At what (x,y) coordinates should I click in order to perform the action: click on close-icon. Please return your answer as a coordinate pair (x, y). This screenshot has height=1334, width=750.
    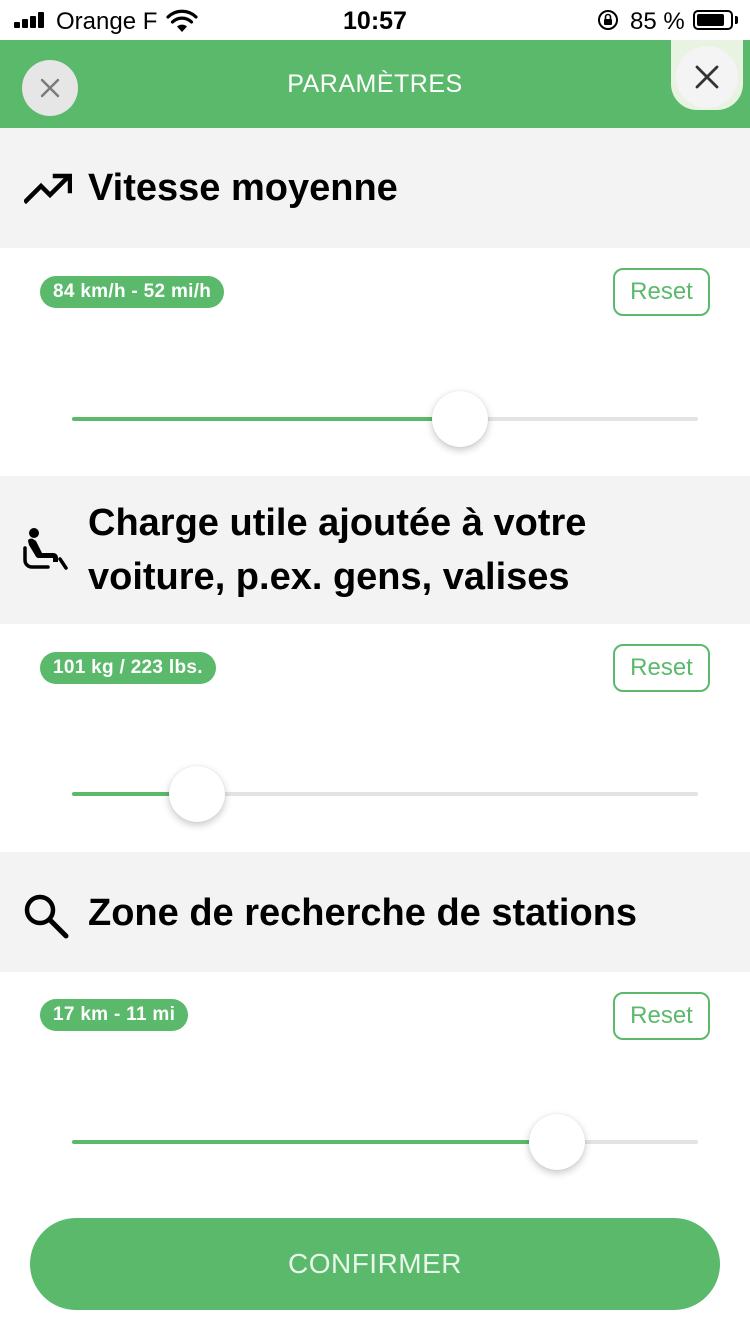
    Looking at the image, I should click on (707, 77).